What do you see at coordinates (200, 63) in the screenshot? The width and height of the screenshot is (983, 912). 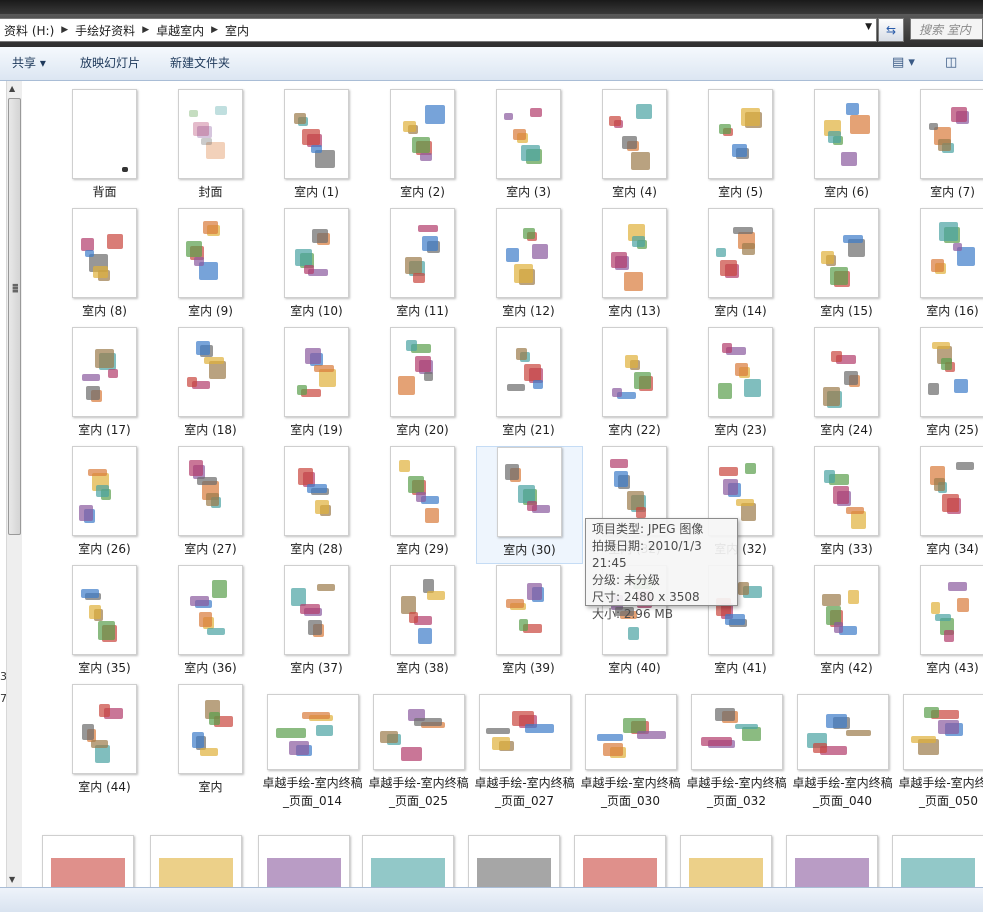 I see `new-folder-button: 新建文件夹` at bounding box center [200, 63].